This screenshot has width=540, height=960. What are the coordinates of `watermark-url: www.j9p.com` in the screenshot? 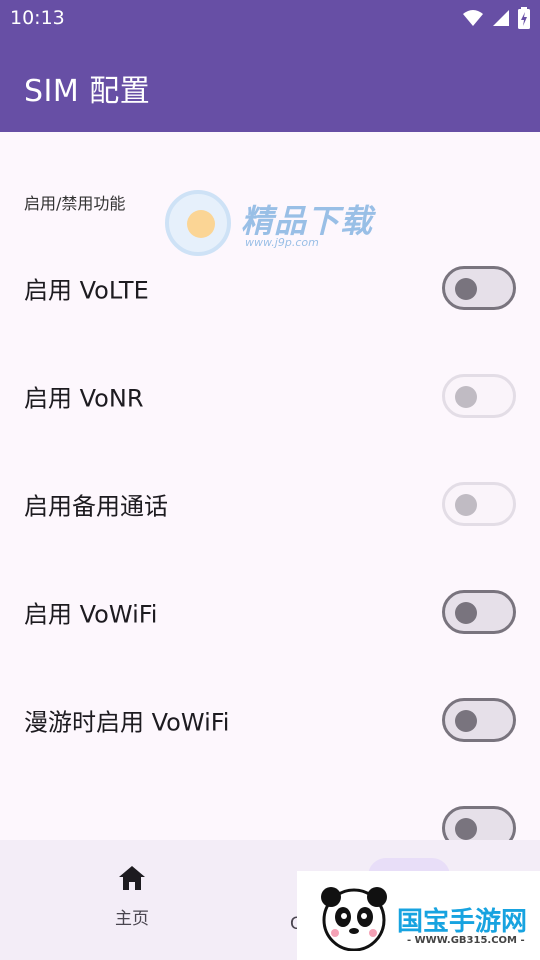 It's located at (282, 242).